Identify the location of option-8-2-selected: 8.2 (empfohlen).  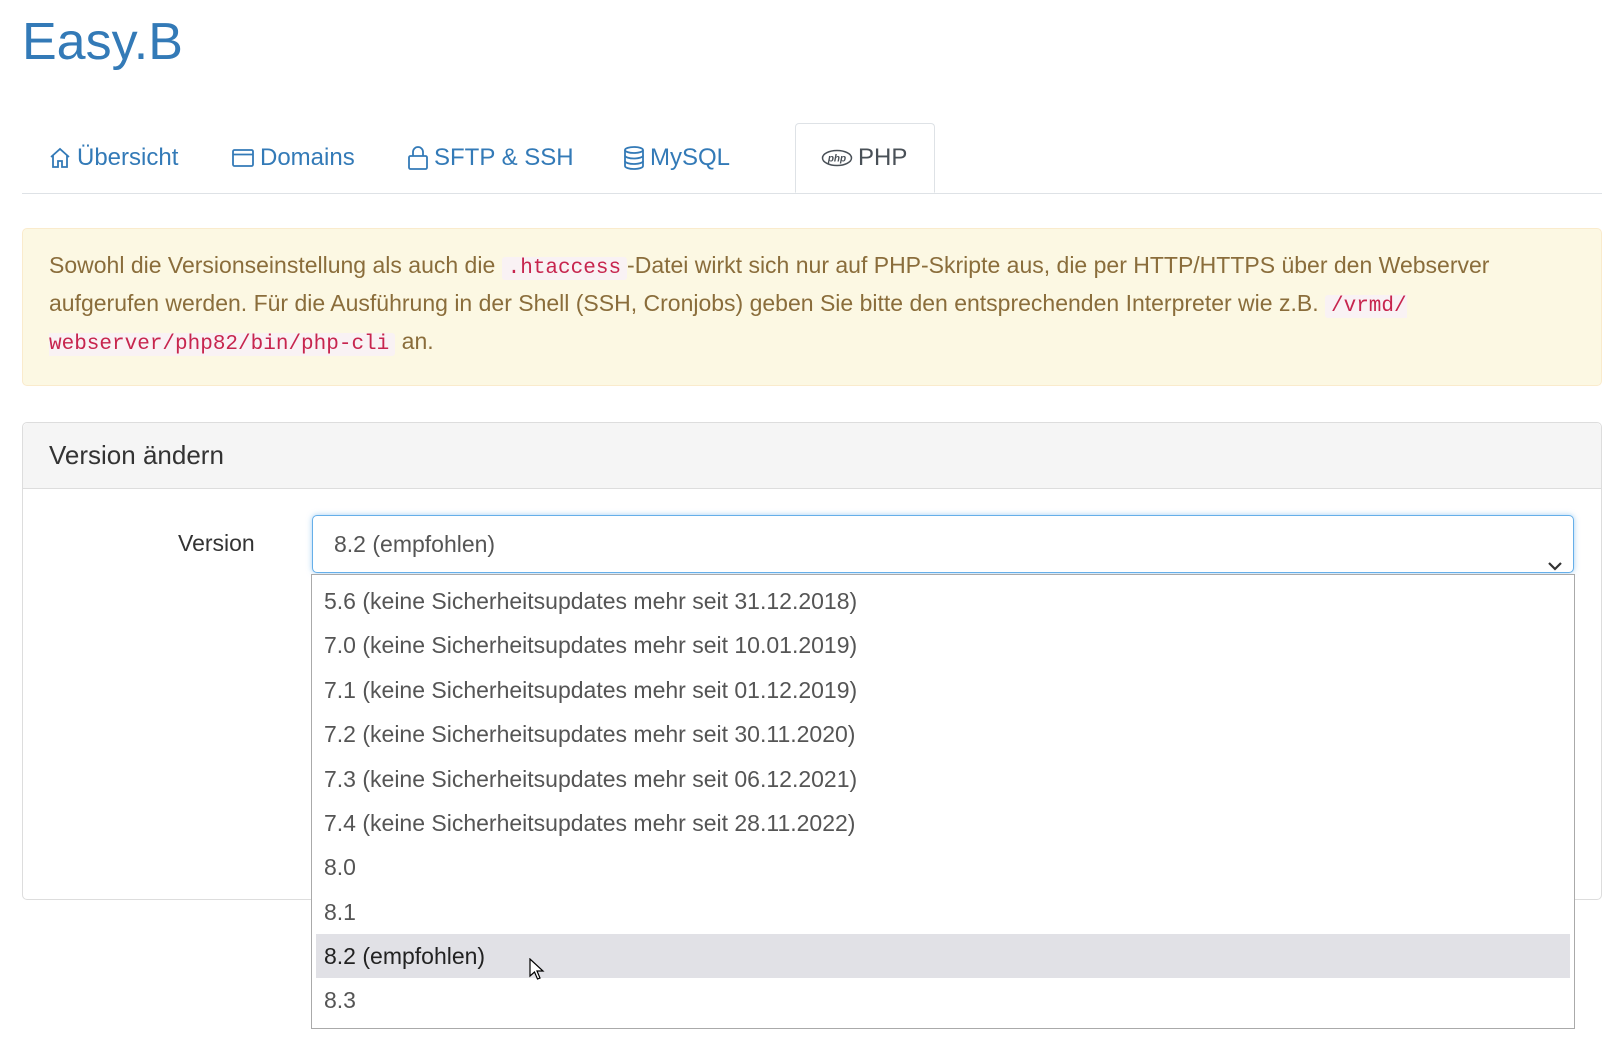
(943, 956).